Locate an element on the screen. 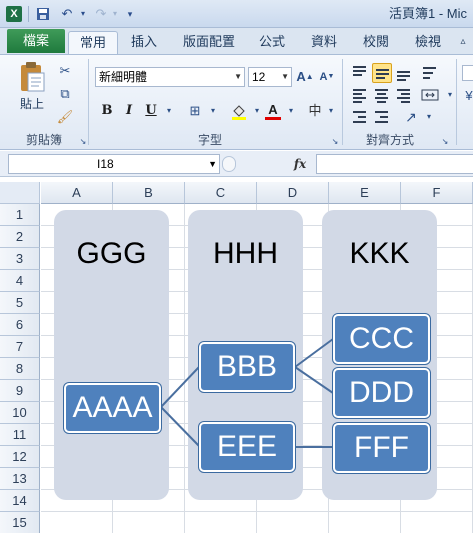  name-box-value: I18 is located at coordinates (105, 164).